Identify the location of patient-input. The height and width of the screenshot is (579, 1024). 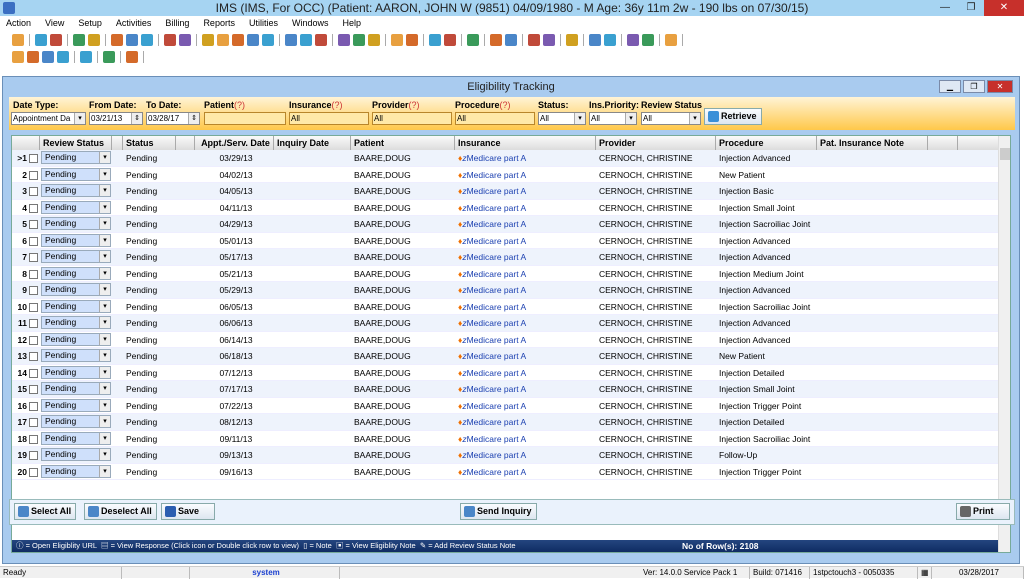
(245, 118).